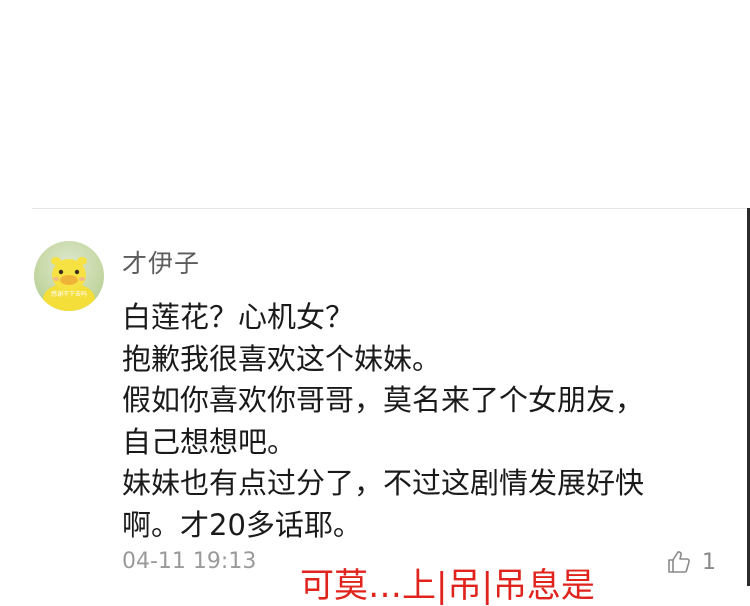  I want to click on like-button: 1, so click(691, 562).